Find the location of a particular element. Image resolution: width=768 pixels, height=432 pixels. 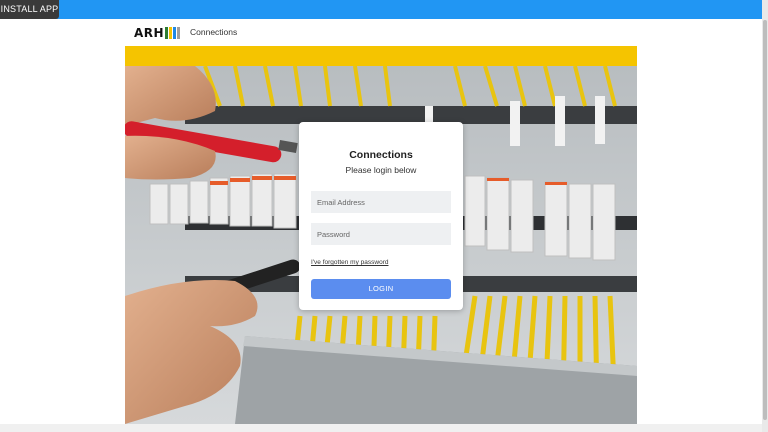

login-button: LOGIN is located at coordinates (381, 289).